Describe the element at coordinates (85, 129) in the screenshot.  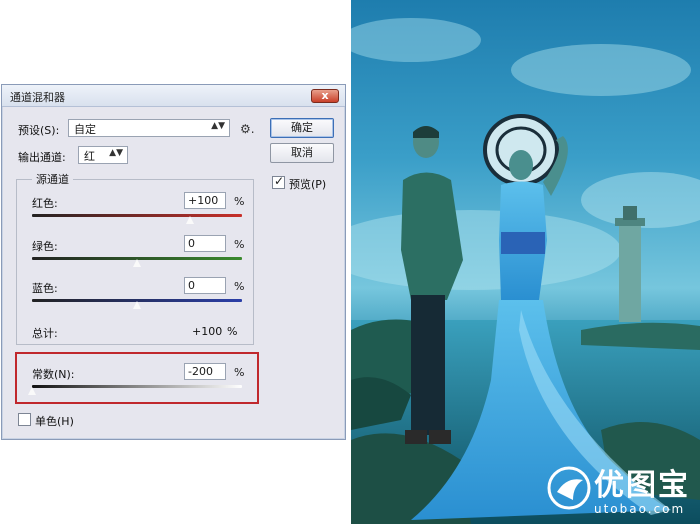
I see `preset-value: 自定` at that location.